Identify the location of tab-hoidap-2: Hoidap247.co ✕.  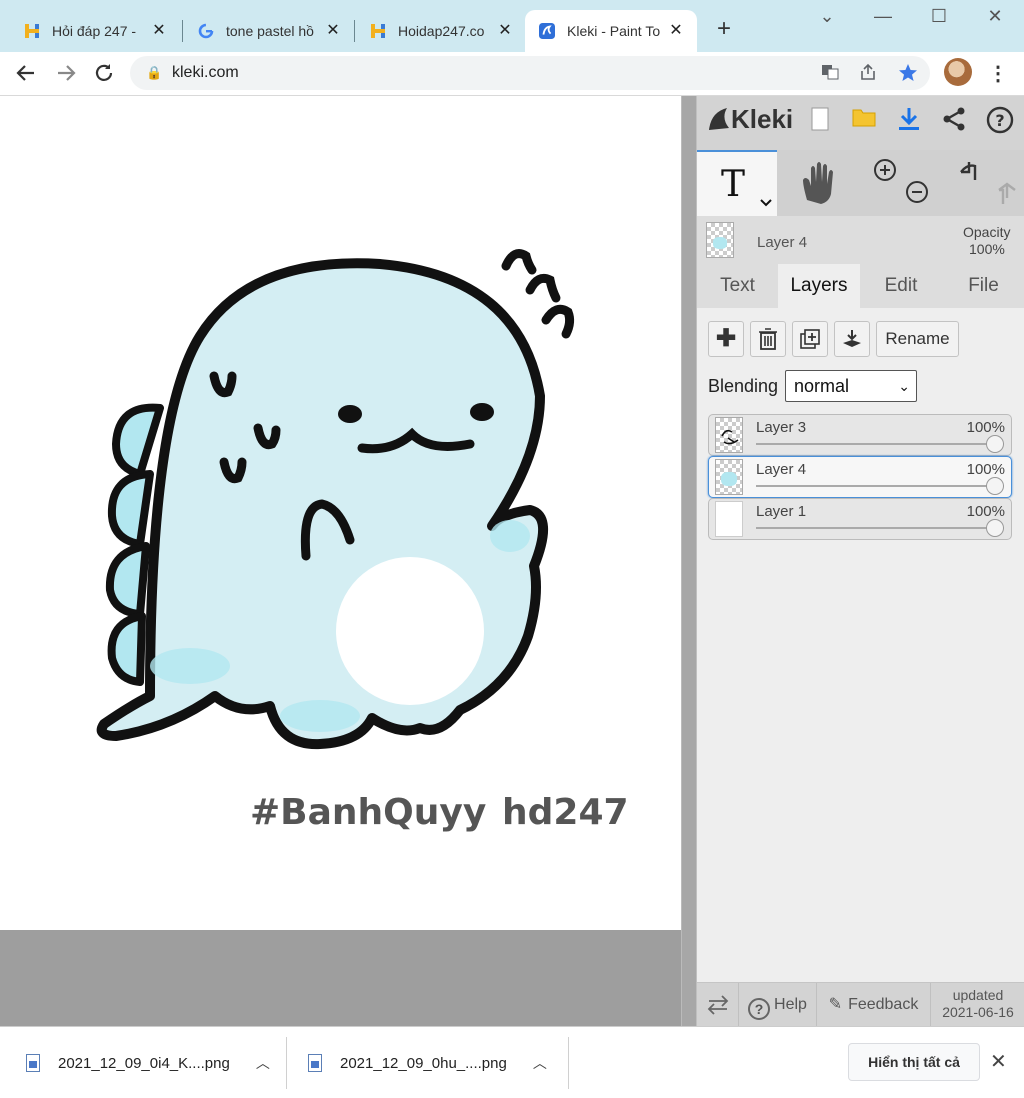
(436, 31).